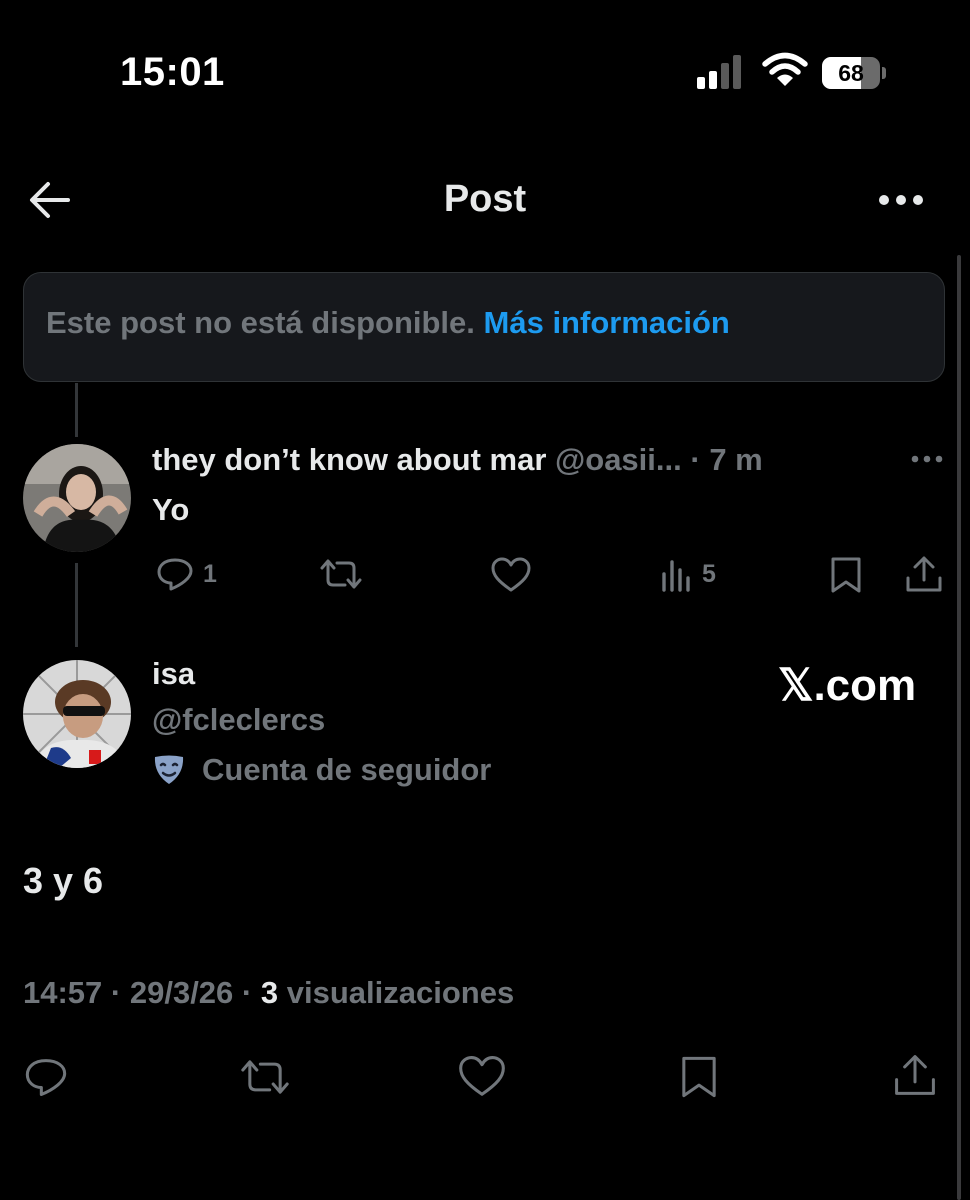 The width and height of the screenshot is (970, 1200). I want to click on reply-count: 1, so click(210, 573).